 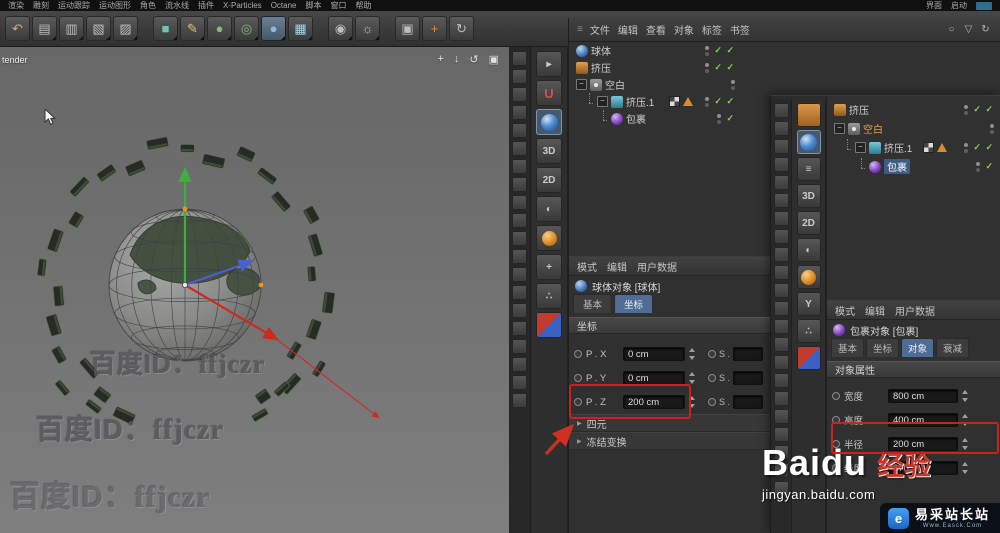 What do you see at coordinates (457, 59) in the screenshot?
I see `zoom-view-icon: ↓` at bounding box center [457, 59].